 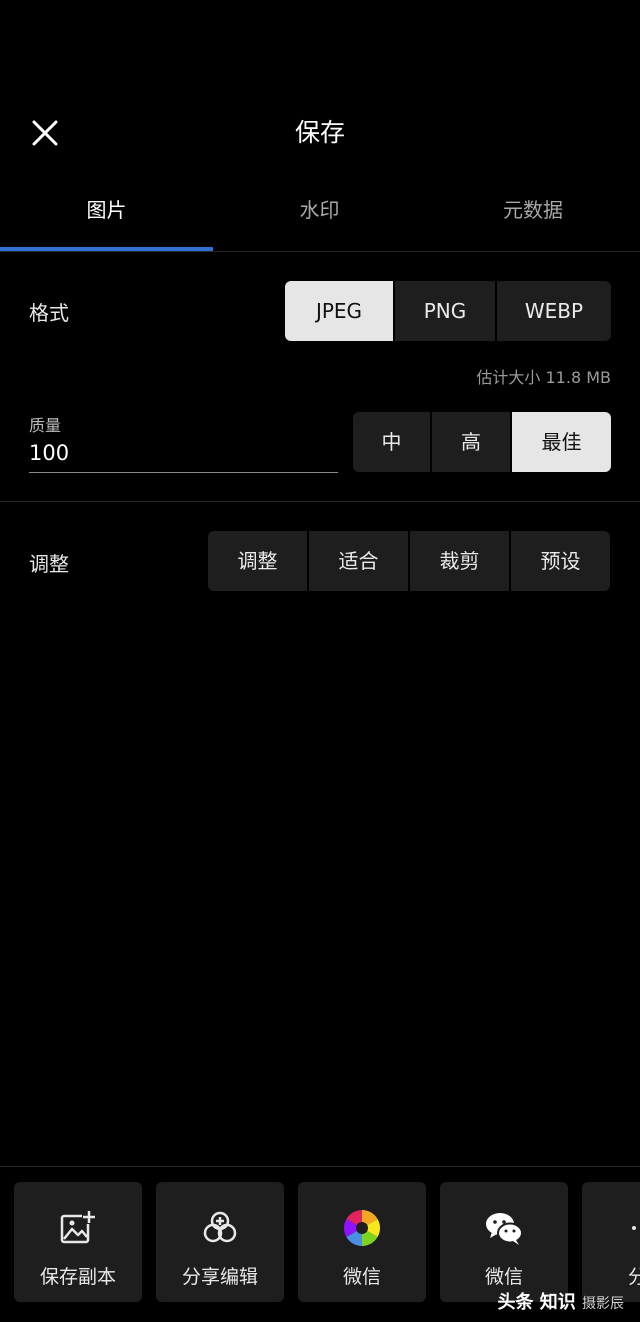 I want to click on save-copy-button: 保存副本, so click(x=78, y=1242).